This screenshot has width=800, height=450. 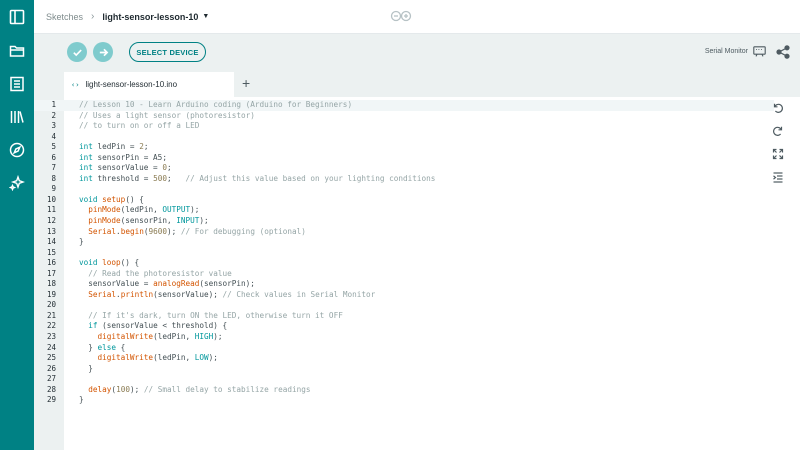 I want to click on code-text: int sensorValue = 0;, so click(x=125, y=168).